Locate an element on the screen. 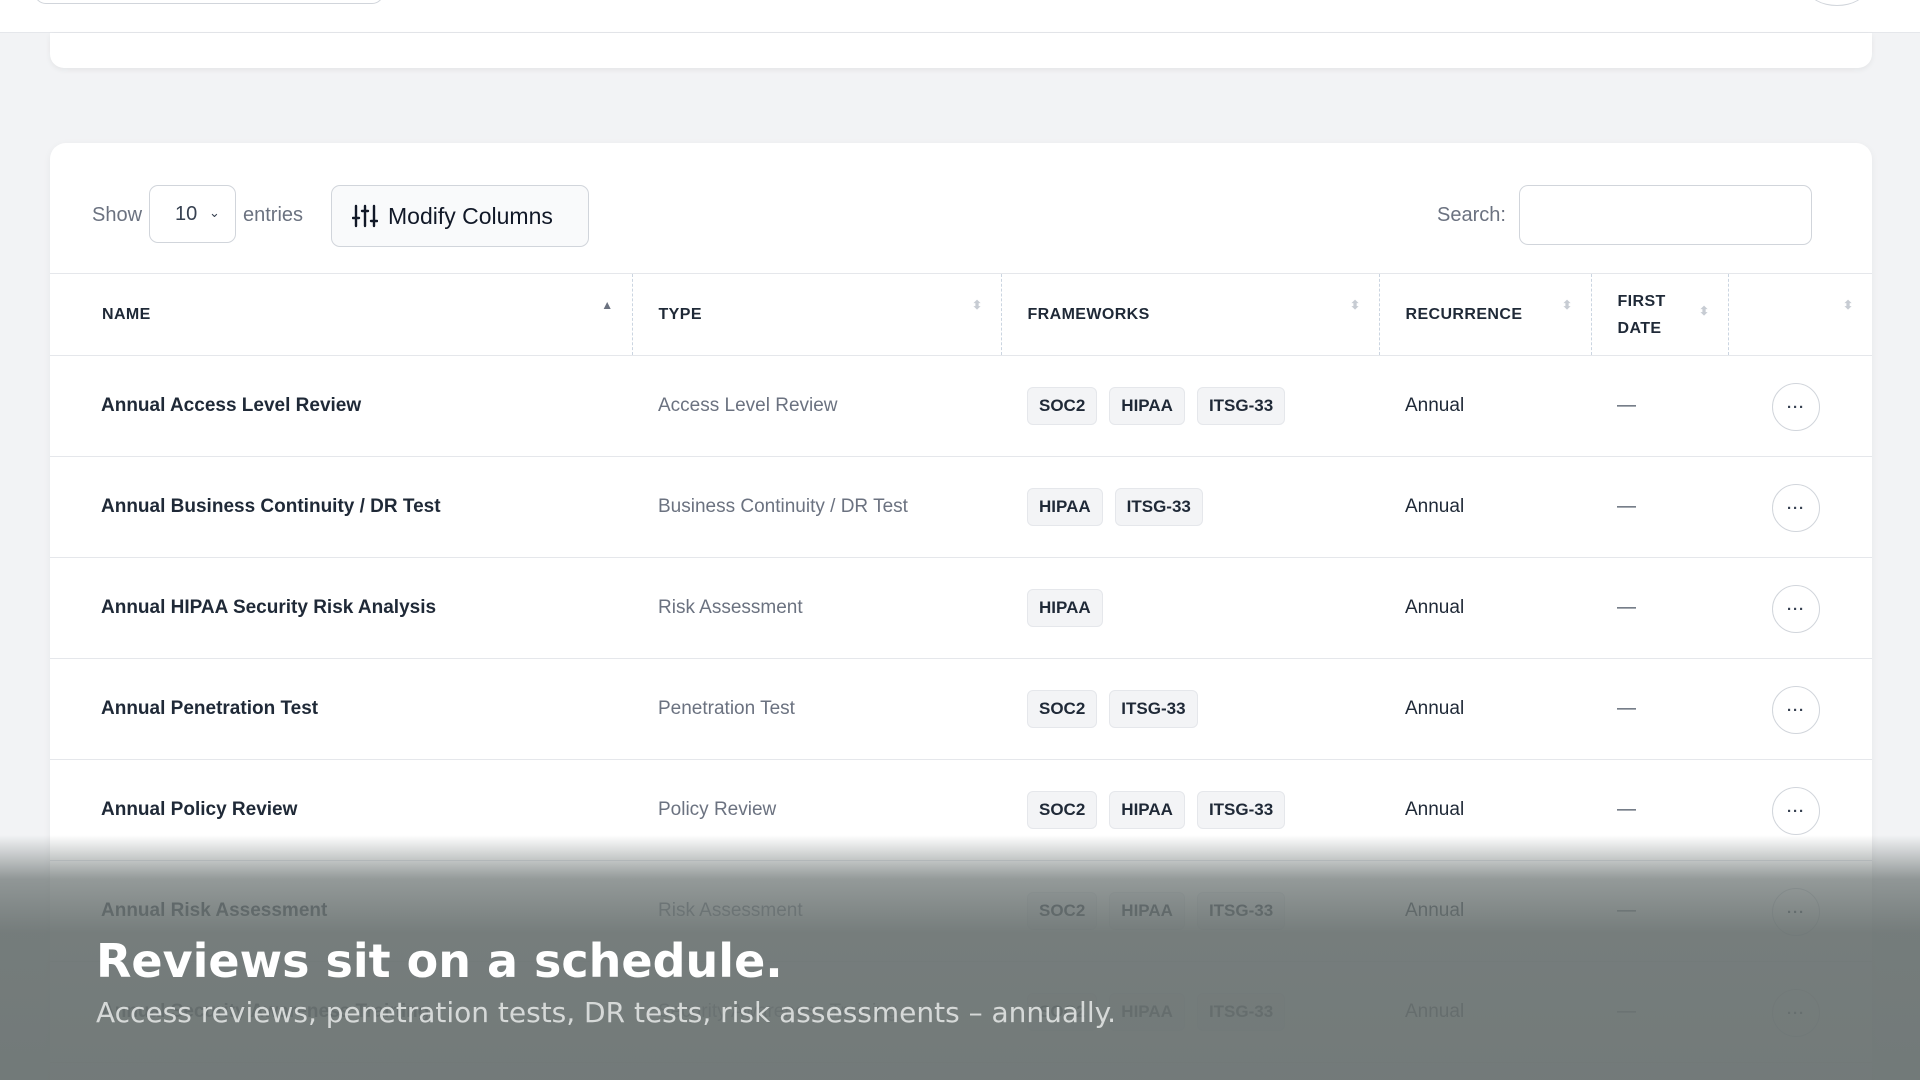 The height and width of the screenshot is (1080, 1920). entries-value: 10 is located at coordinates (186, 213).